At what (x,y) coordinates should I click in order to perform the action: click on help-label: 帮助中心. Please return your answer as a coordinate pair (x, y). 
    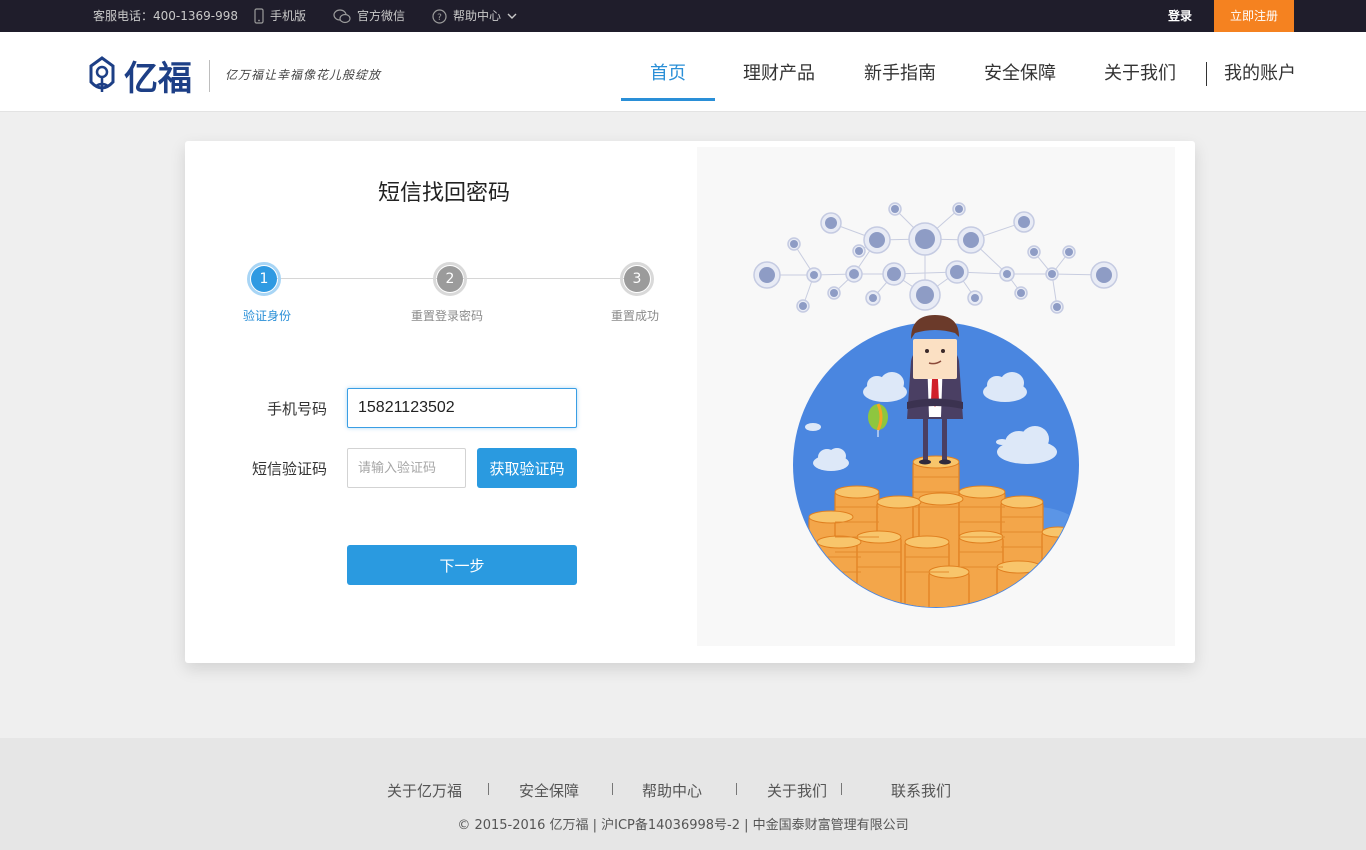
    Looking at the image, I should click on (477, 15).